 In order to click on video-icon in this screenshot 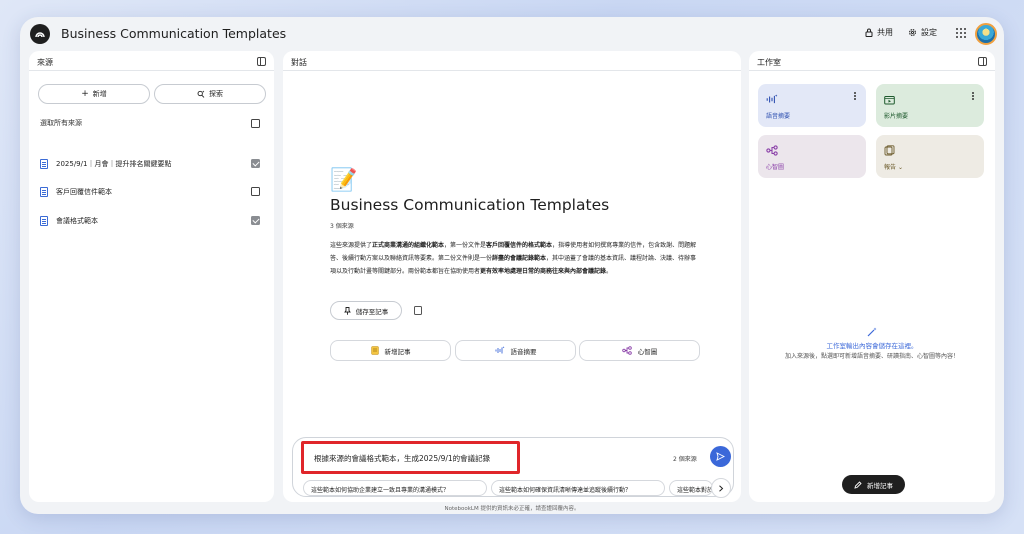, I will do `click(889, 100)`.